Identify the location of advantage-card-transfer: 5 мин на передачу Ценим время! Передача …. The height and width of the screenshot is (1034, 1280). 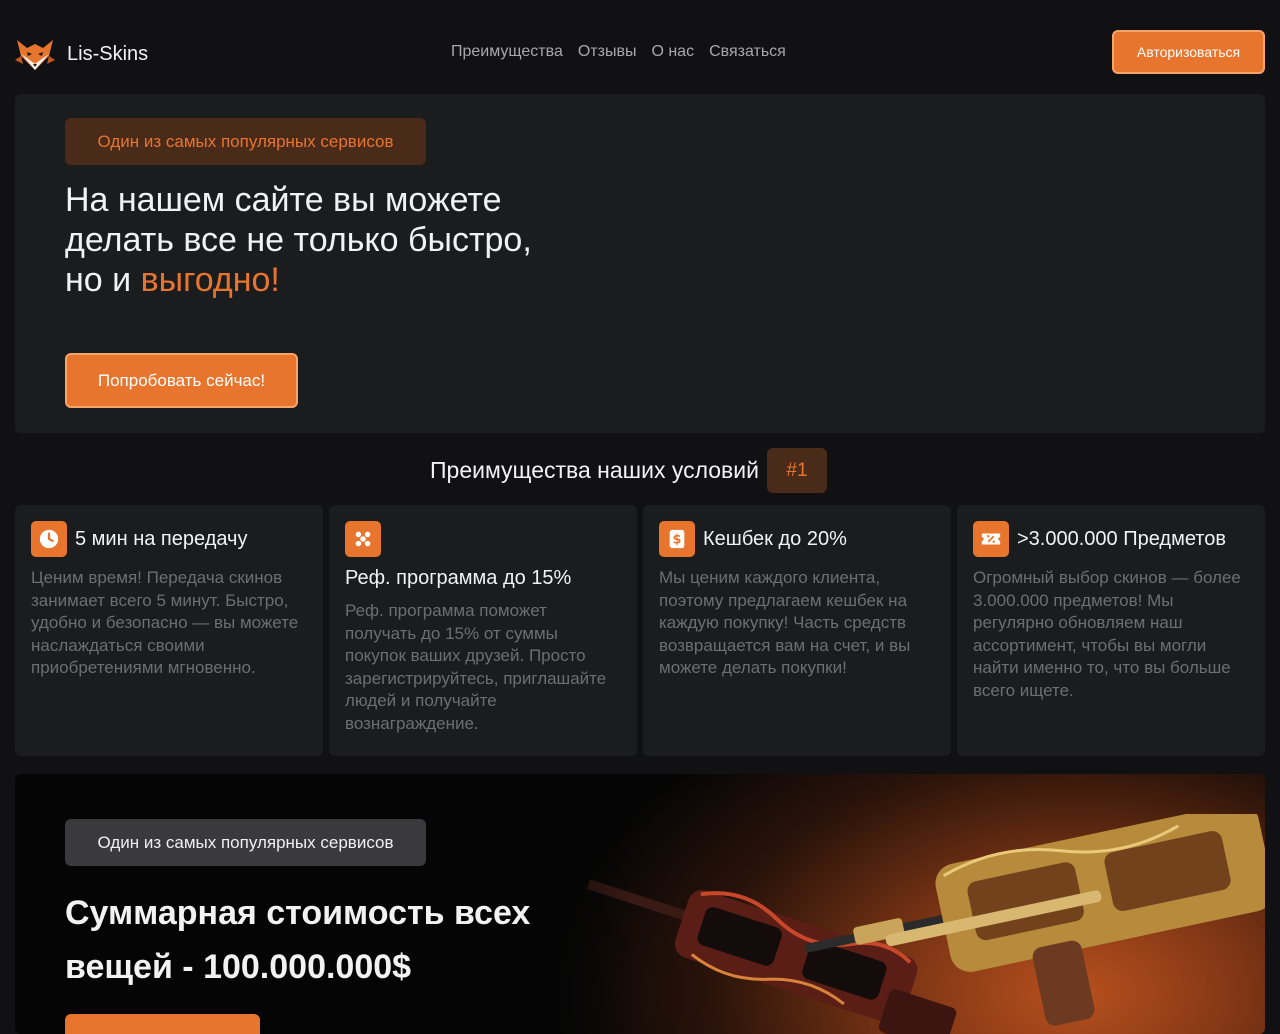
(169, 630).